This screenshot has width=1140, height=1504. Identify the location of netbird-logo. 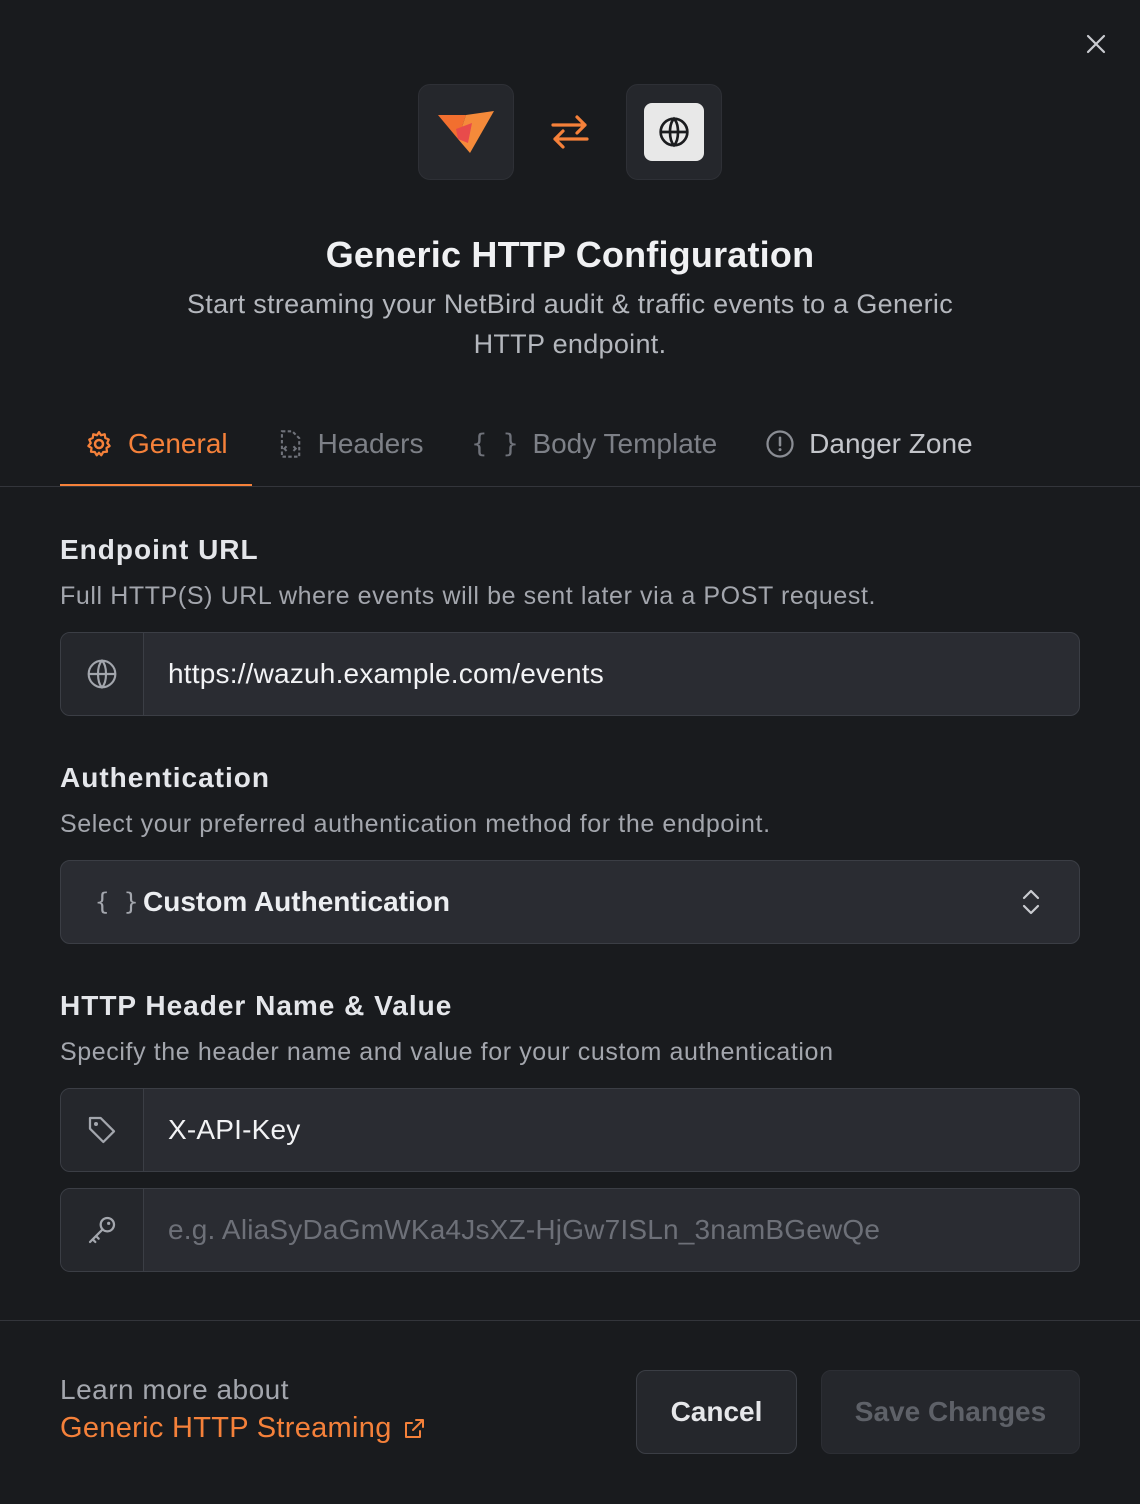
(466, 132).